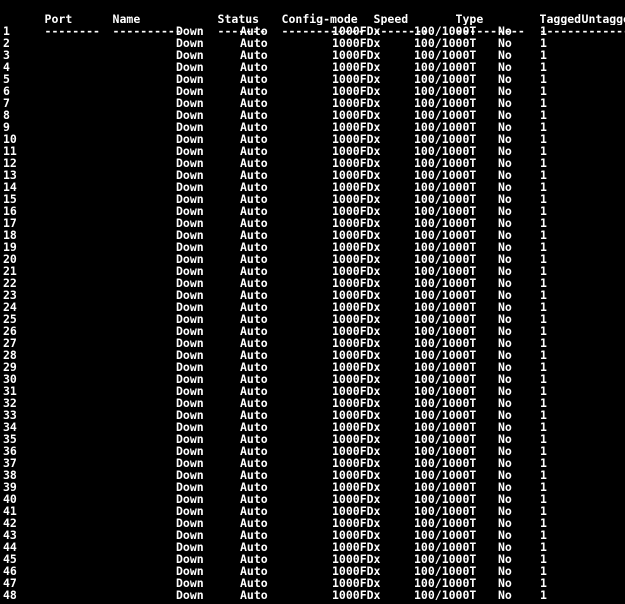  Describe the element at coordinates (314, 403) in the screenshot. I see `table-row: 32 Down Auto 1000FDx 100/1000T No 1` at that location.